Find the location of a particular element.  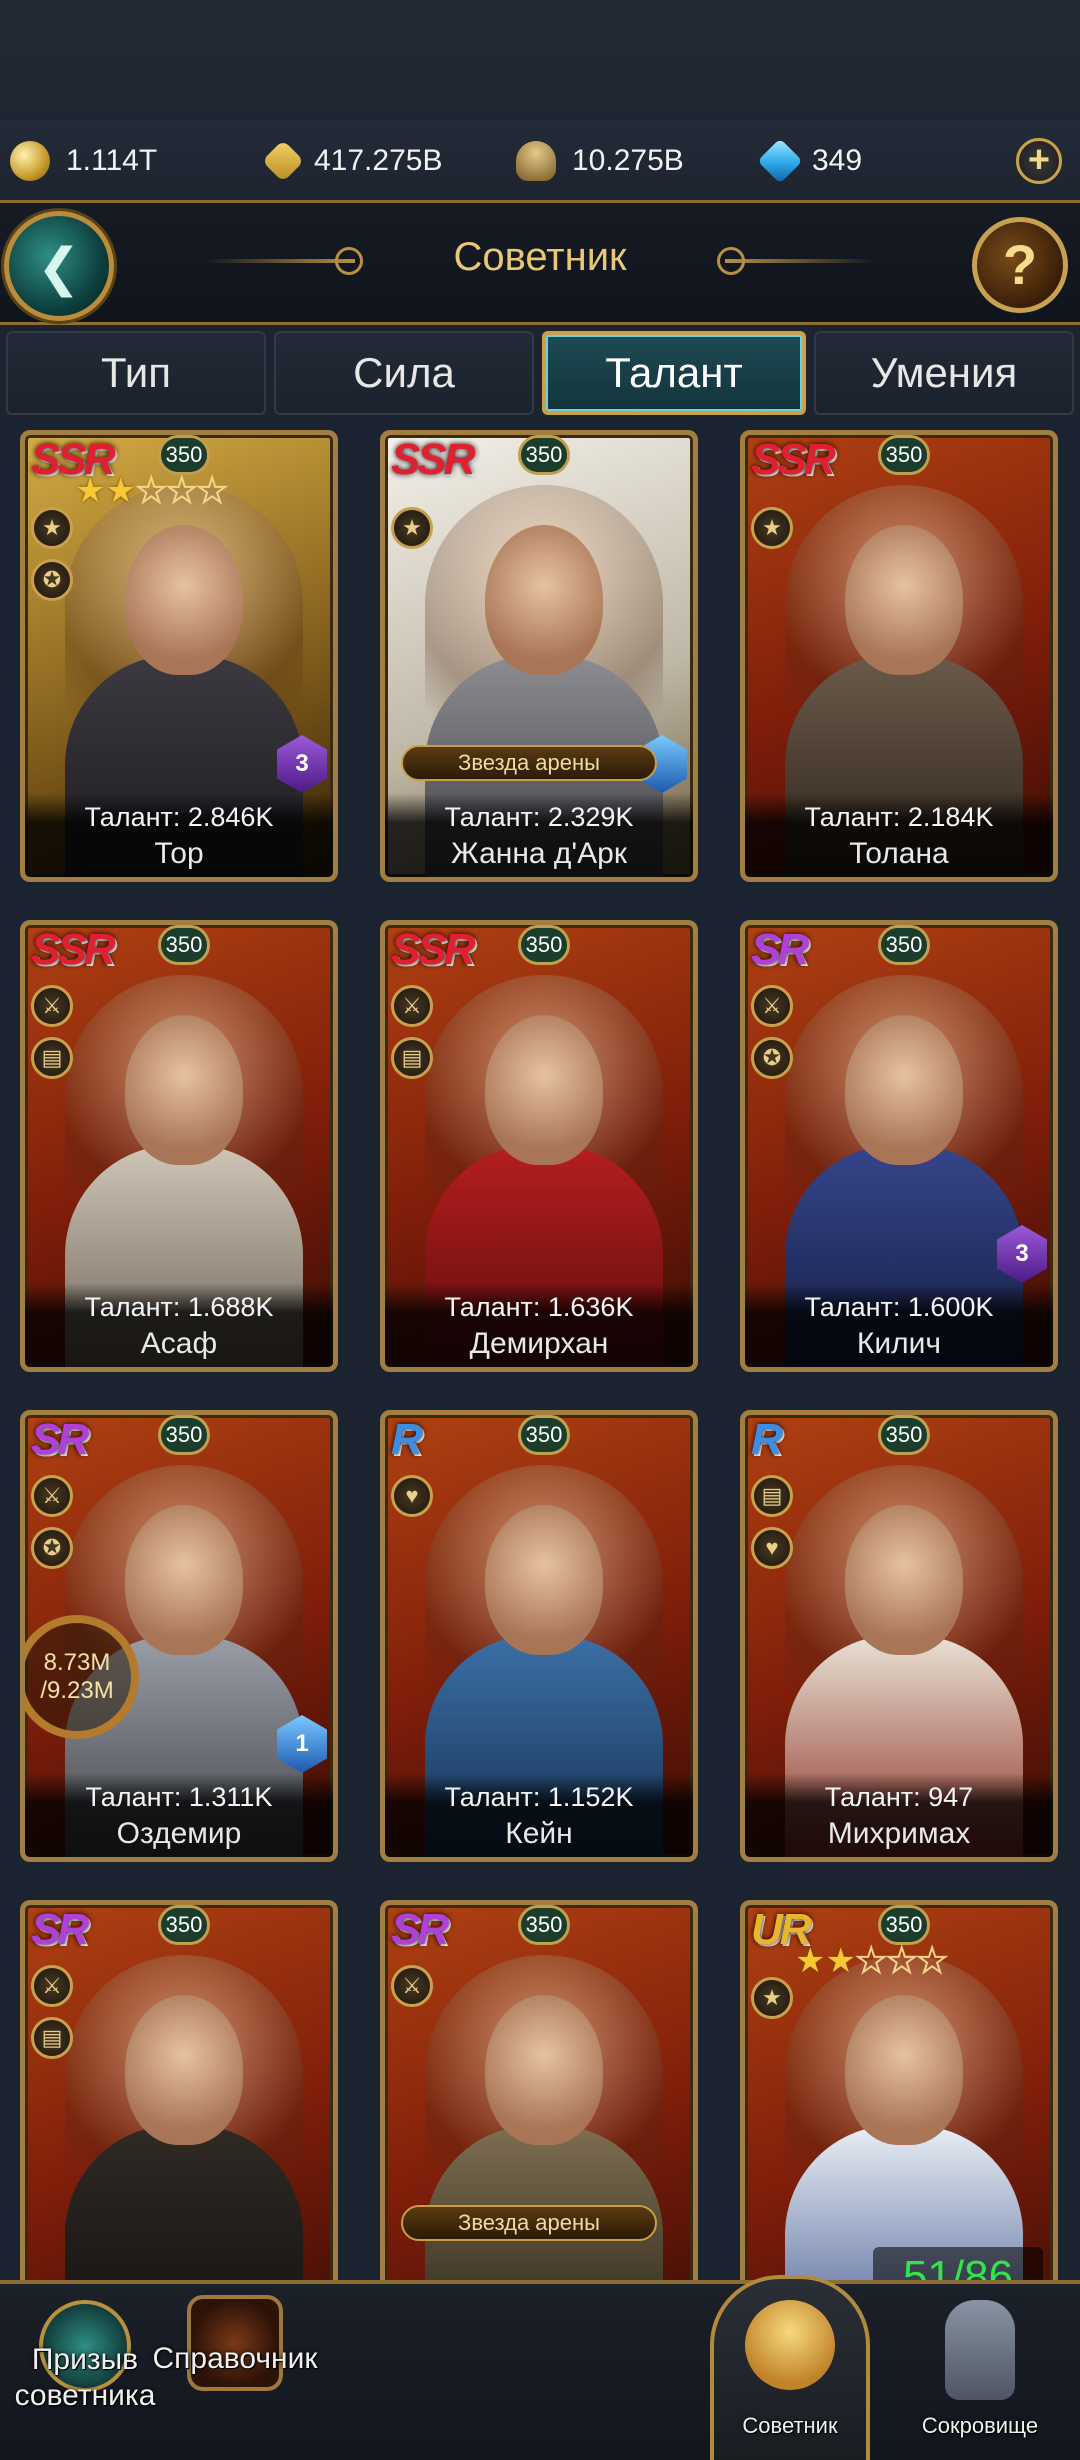

gems-value: 349 is located at coordinates (837, 160).